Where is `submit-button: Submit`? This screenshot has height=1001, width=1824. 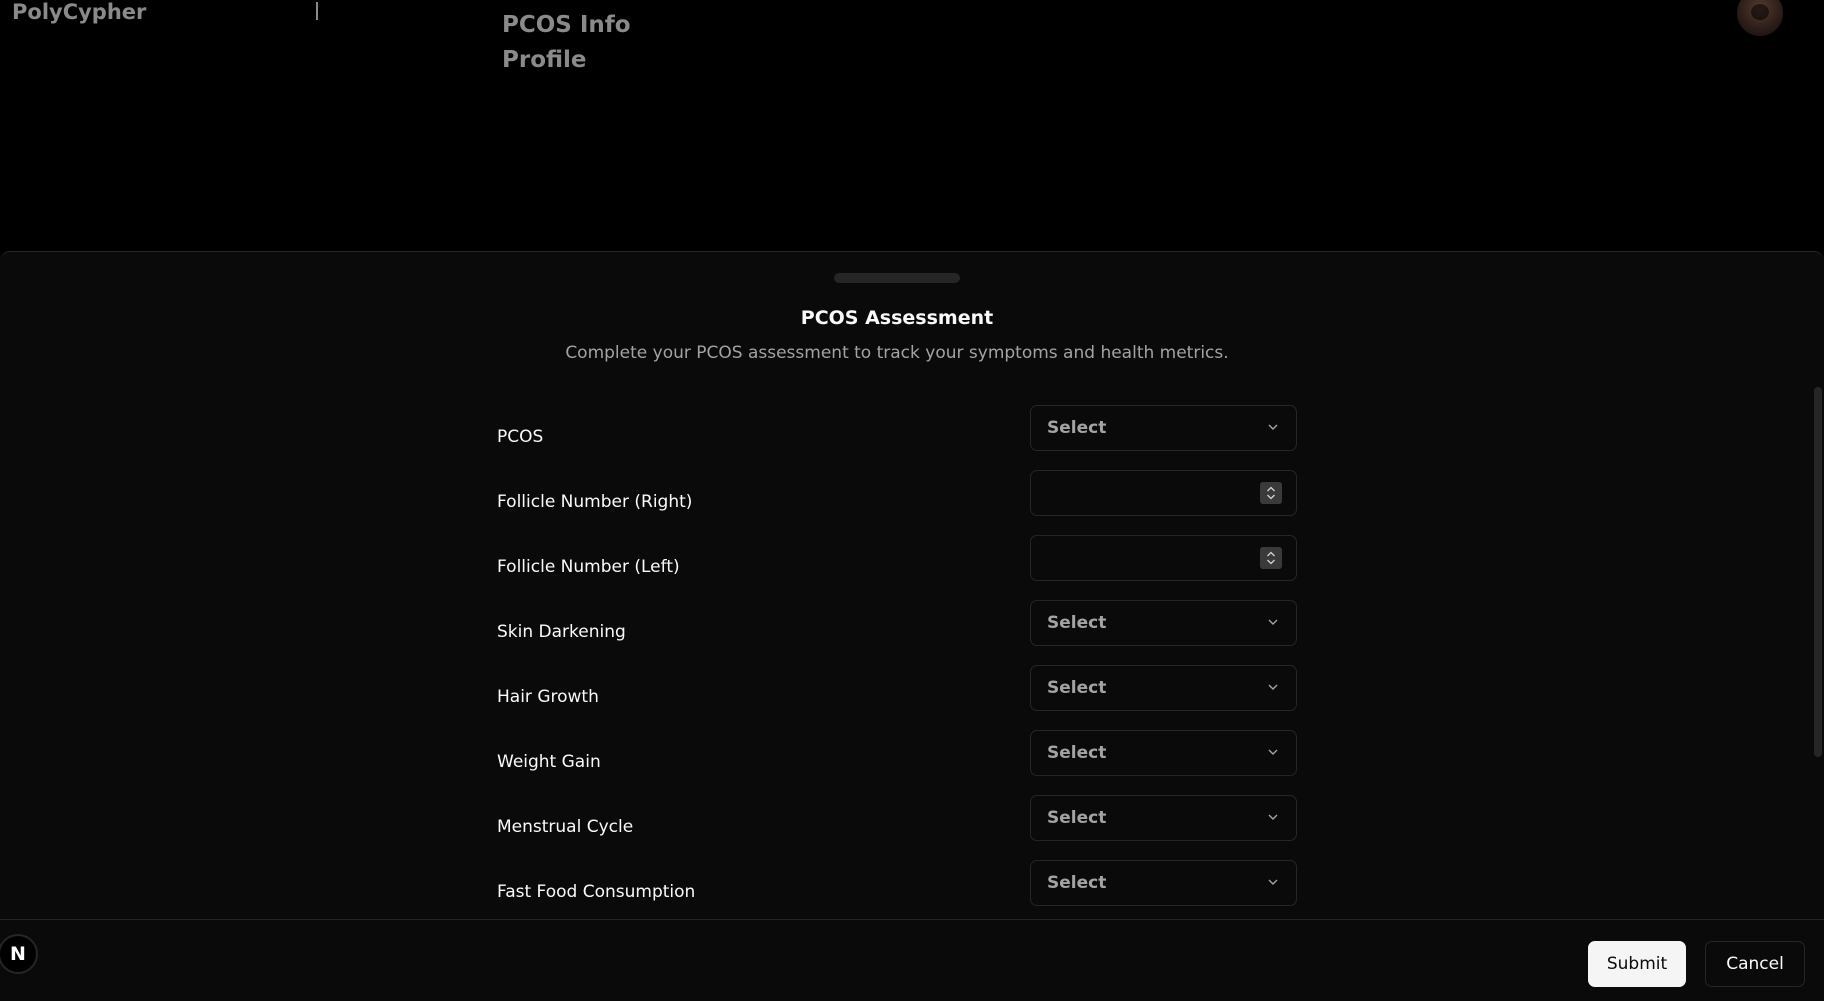 submit-button: Submit is located at coordinates (1637, 964).